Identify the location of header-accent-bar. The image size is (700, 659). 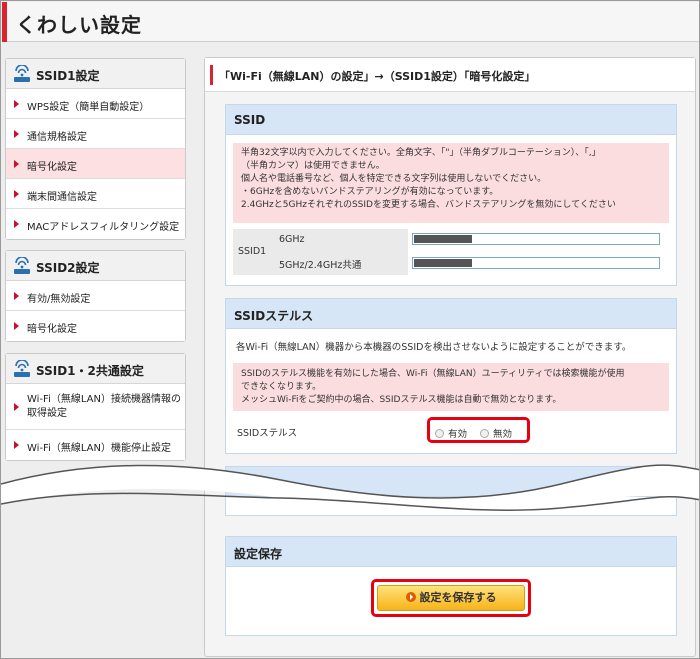
(4, 22).